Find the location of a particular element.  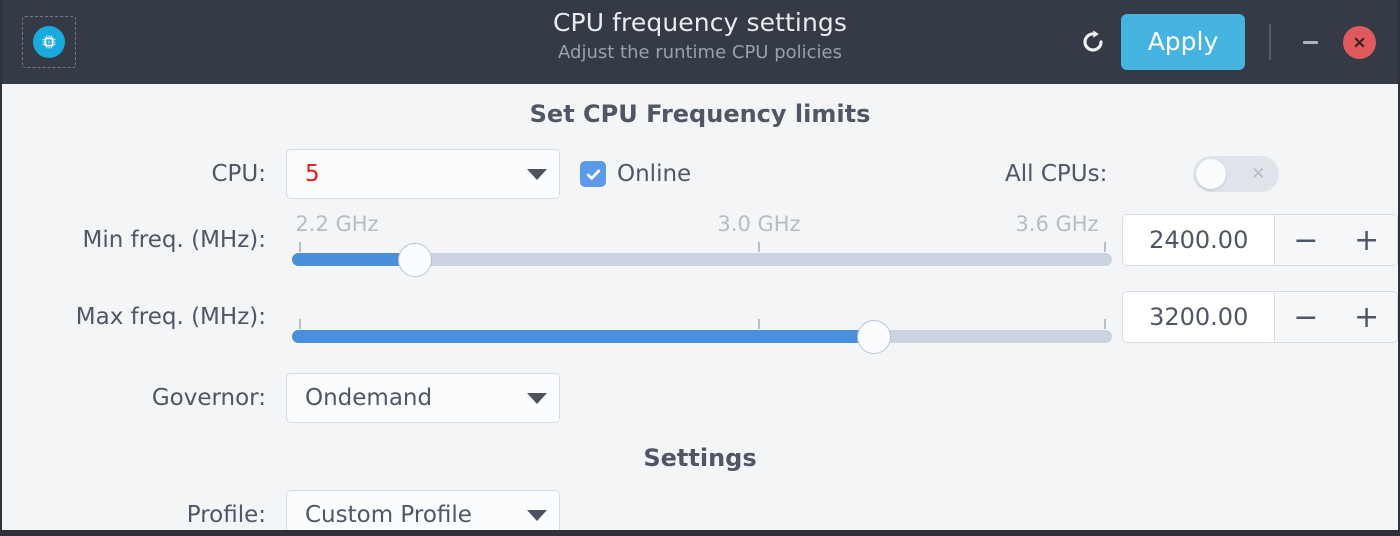

min-freq-spinbox: 2400.00 − + is located at coordinates (1260, 240).